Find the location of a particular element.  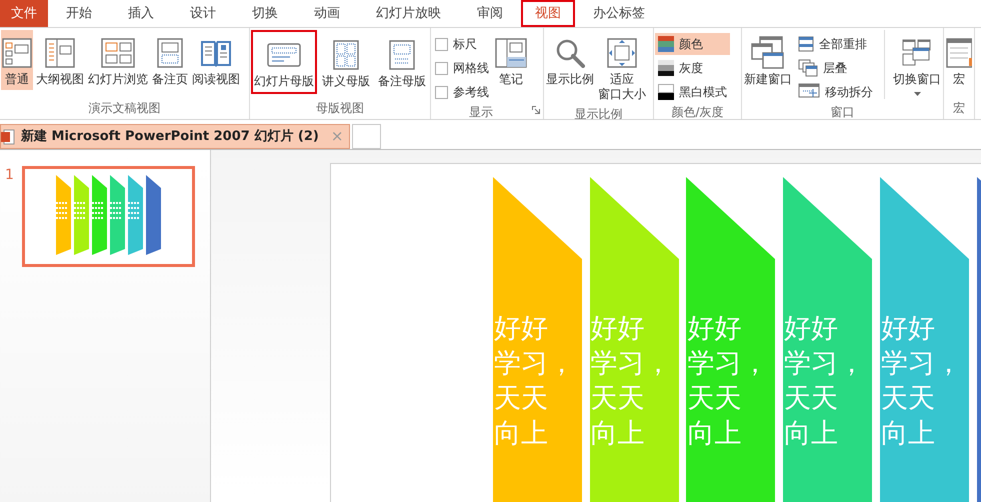

slide-master-icon is located at coordinates (284, 55).